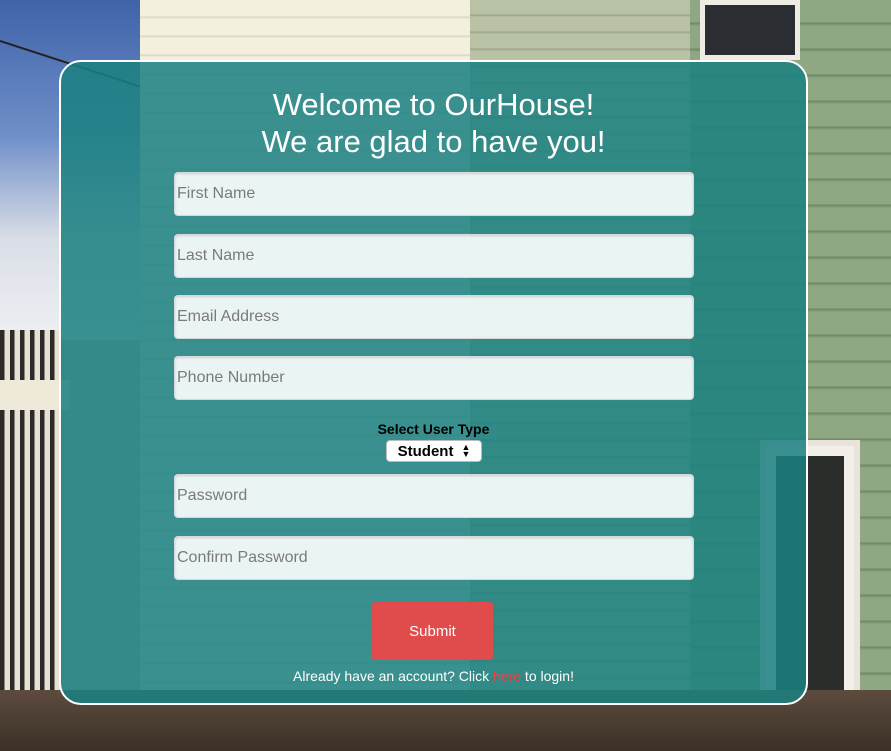 The width and height of the screenshot is (891, 751). What do you see at coordinates (507, 676) in the screenshot?
I see `login-link: here` at bounding box center [507, 676].